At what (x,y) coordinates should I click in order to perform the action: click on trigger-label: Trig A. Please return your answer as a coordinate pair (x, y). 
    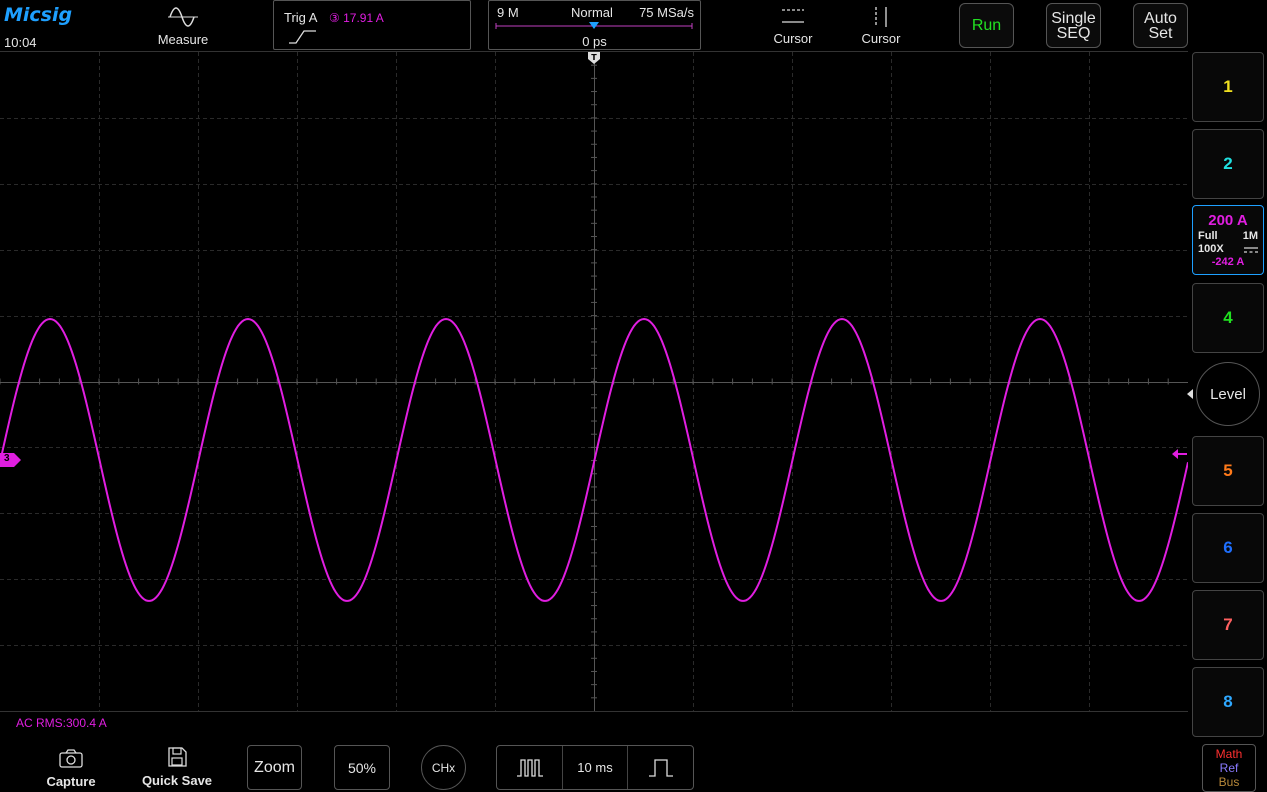
    Looking at the image, I should click on (301, 17).